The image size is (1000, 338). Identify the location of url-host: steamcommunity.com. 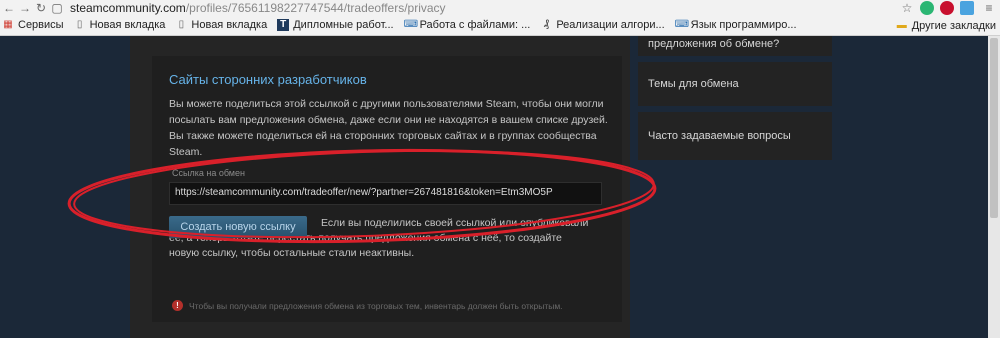
(128, 7).